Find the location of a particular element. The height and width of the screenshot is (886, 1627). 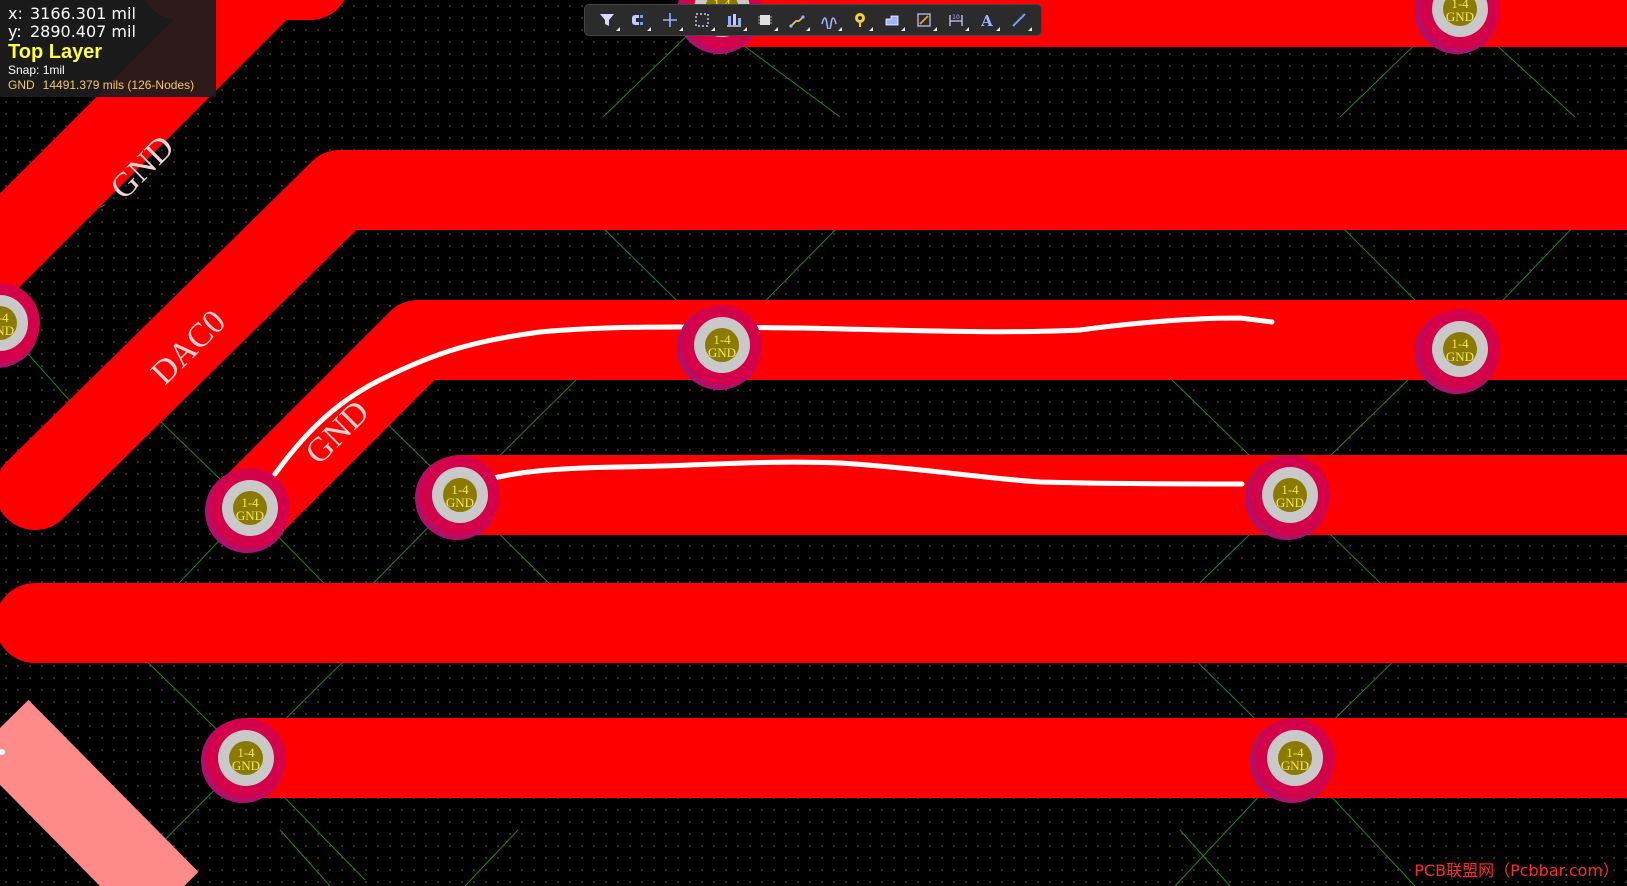

interactive-tune-icon is located at coordinates (829, 23).